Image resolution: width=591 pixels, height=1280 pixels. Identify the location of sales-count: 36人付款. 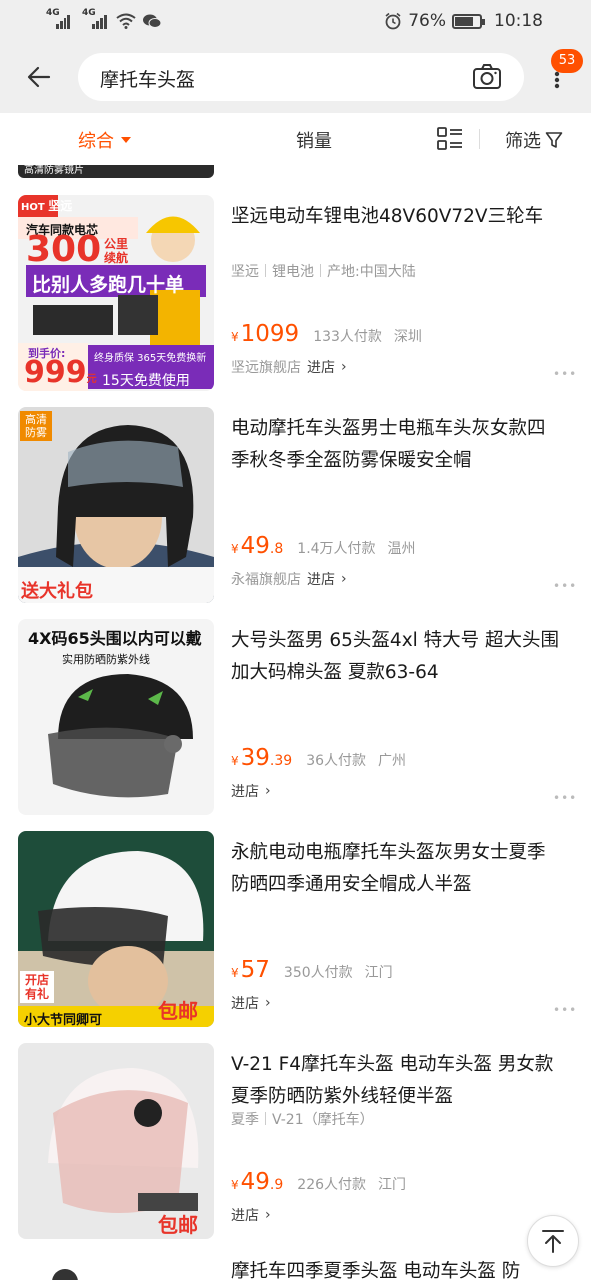
(336, 761).